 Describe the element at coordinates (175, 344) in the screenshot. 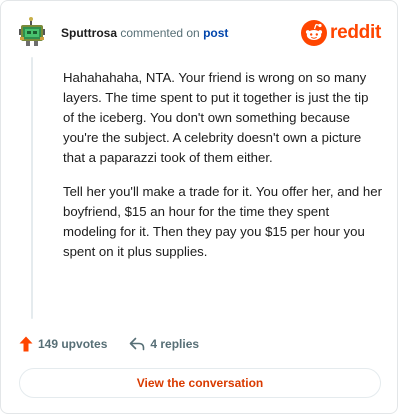

I see `reply-count: 4 replies` at that location.